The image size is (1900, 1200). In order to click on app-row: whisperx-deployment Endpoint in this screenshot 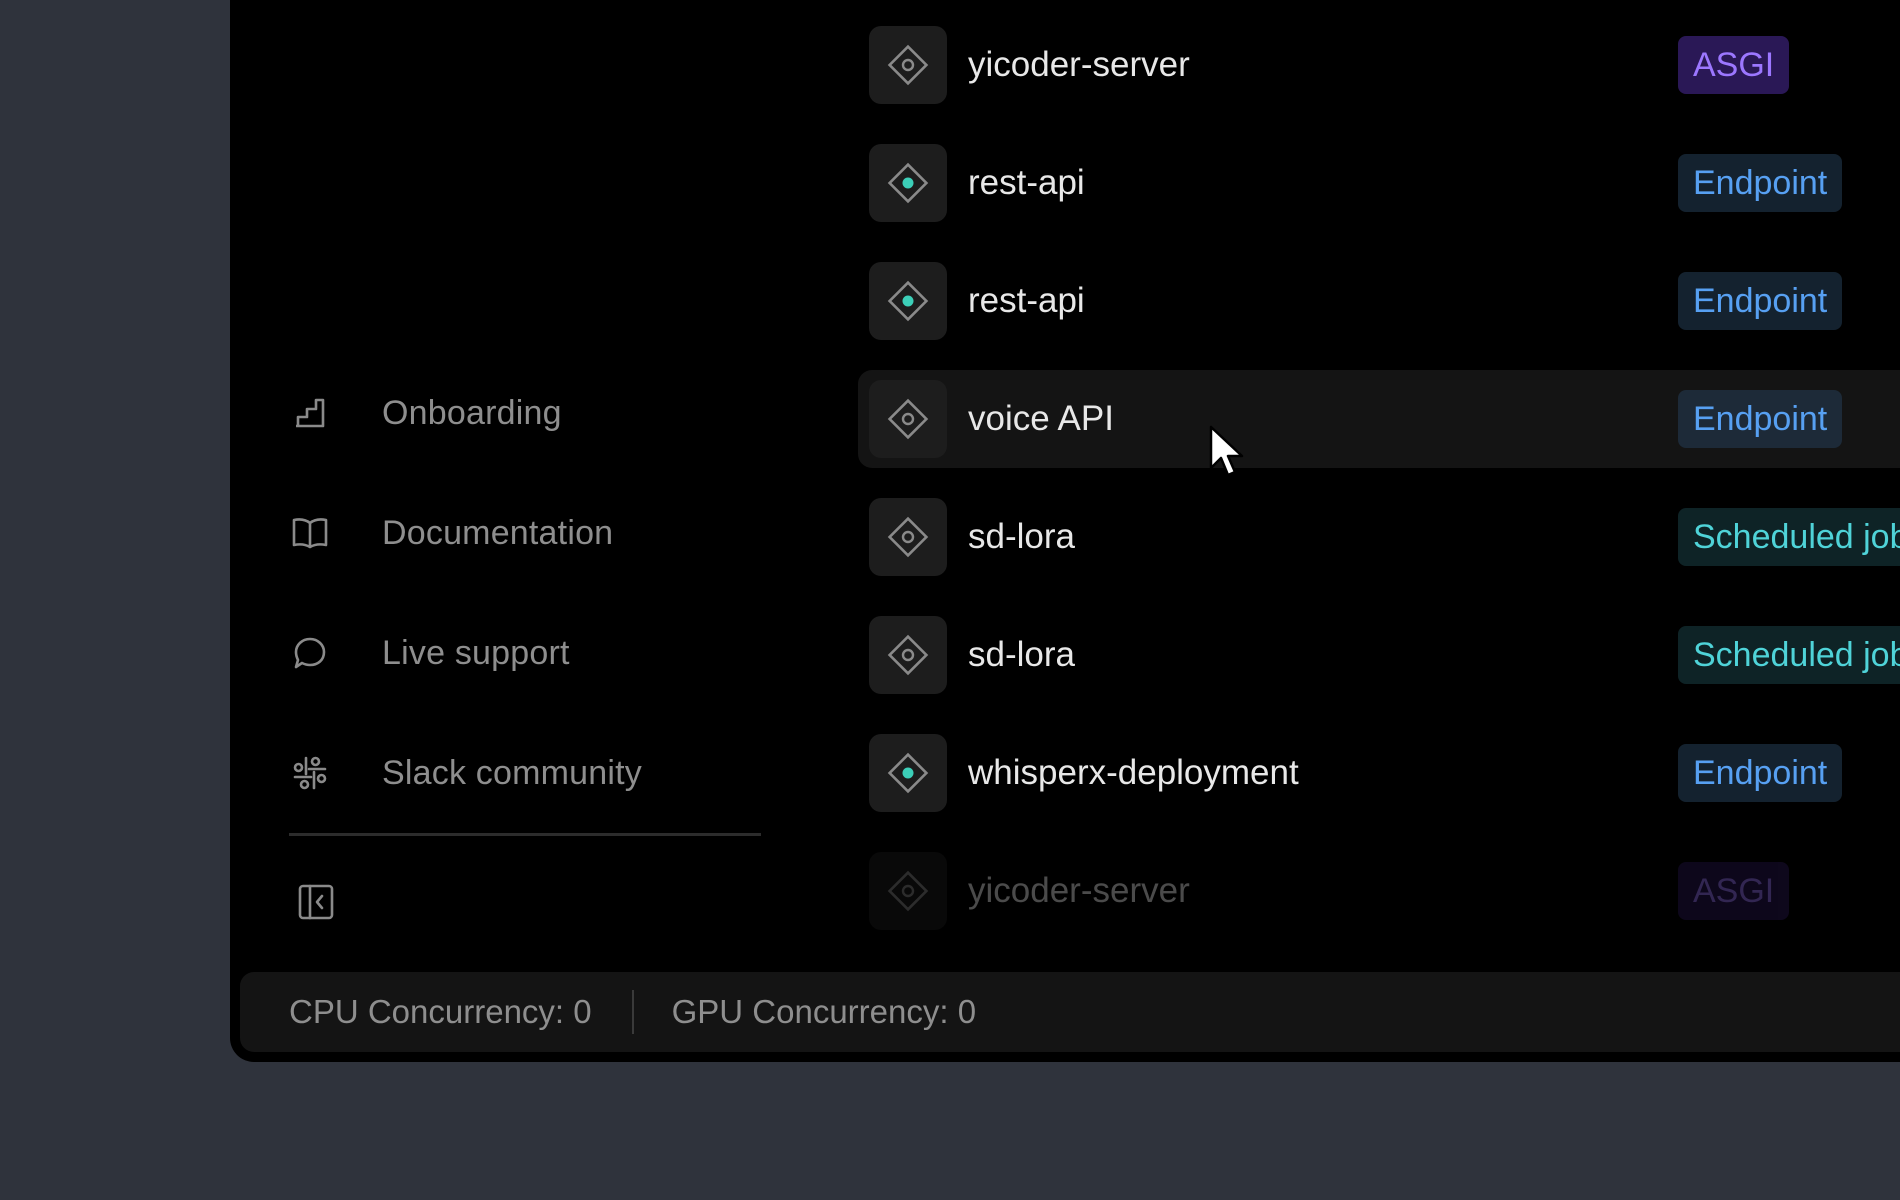, I will do `click(1379, 773)`.